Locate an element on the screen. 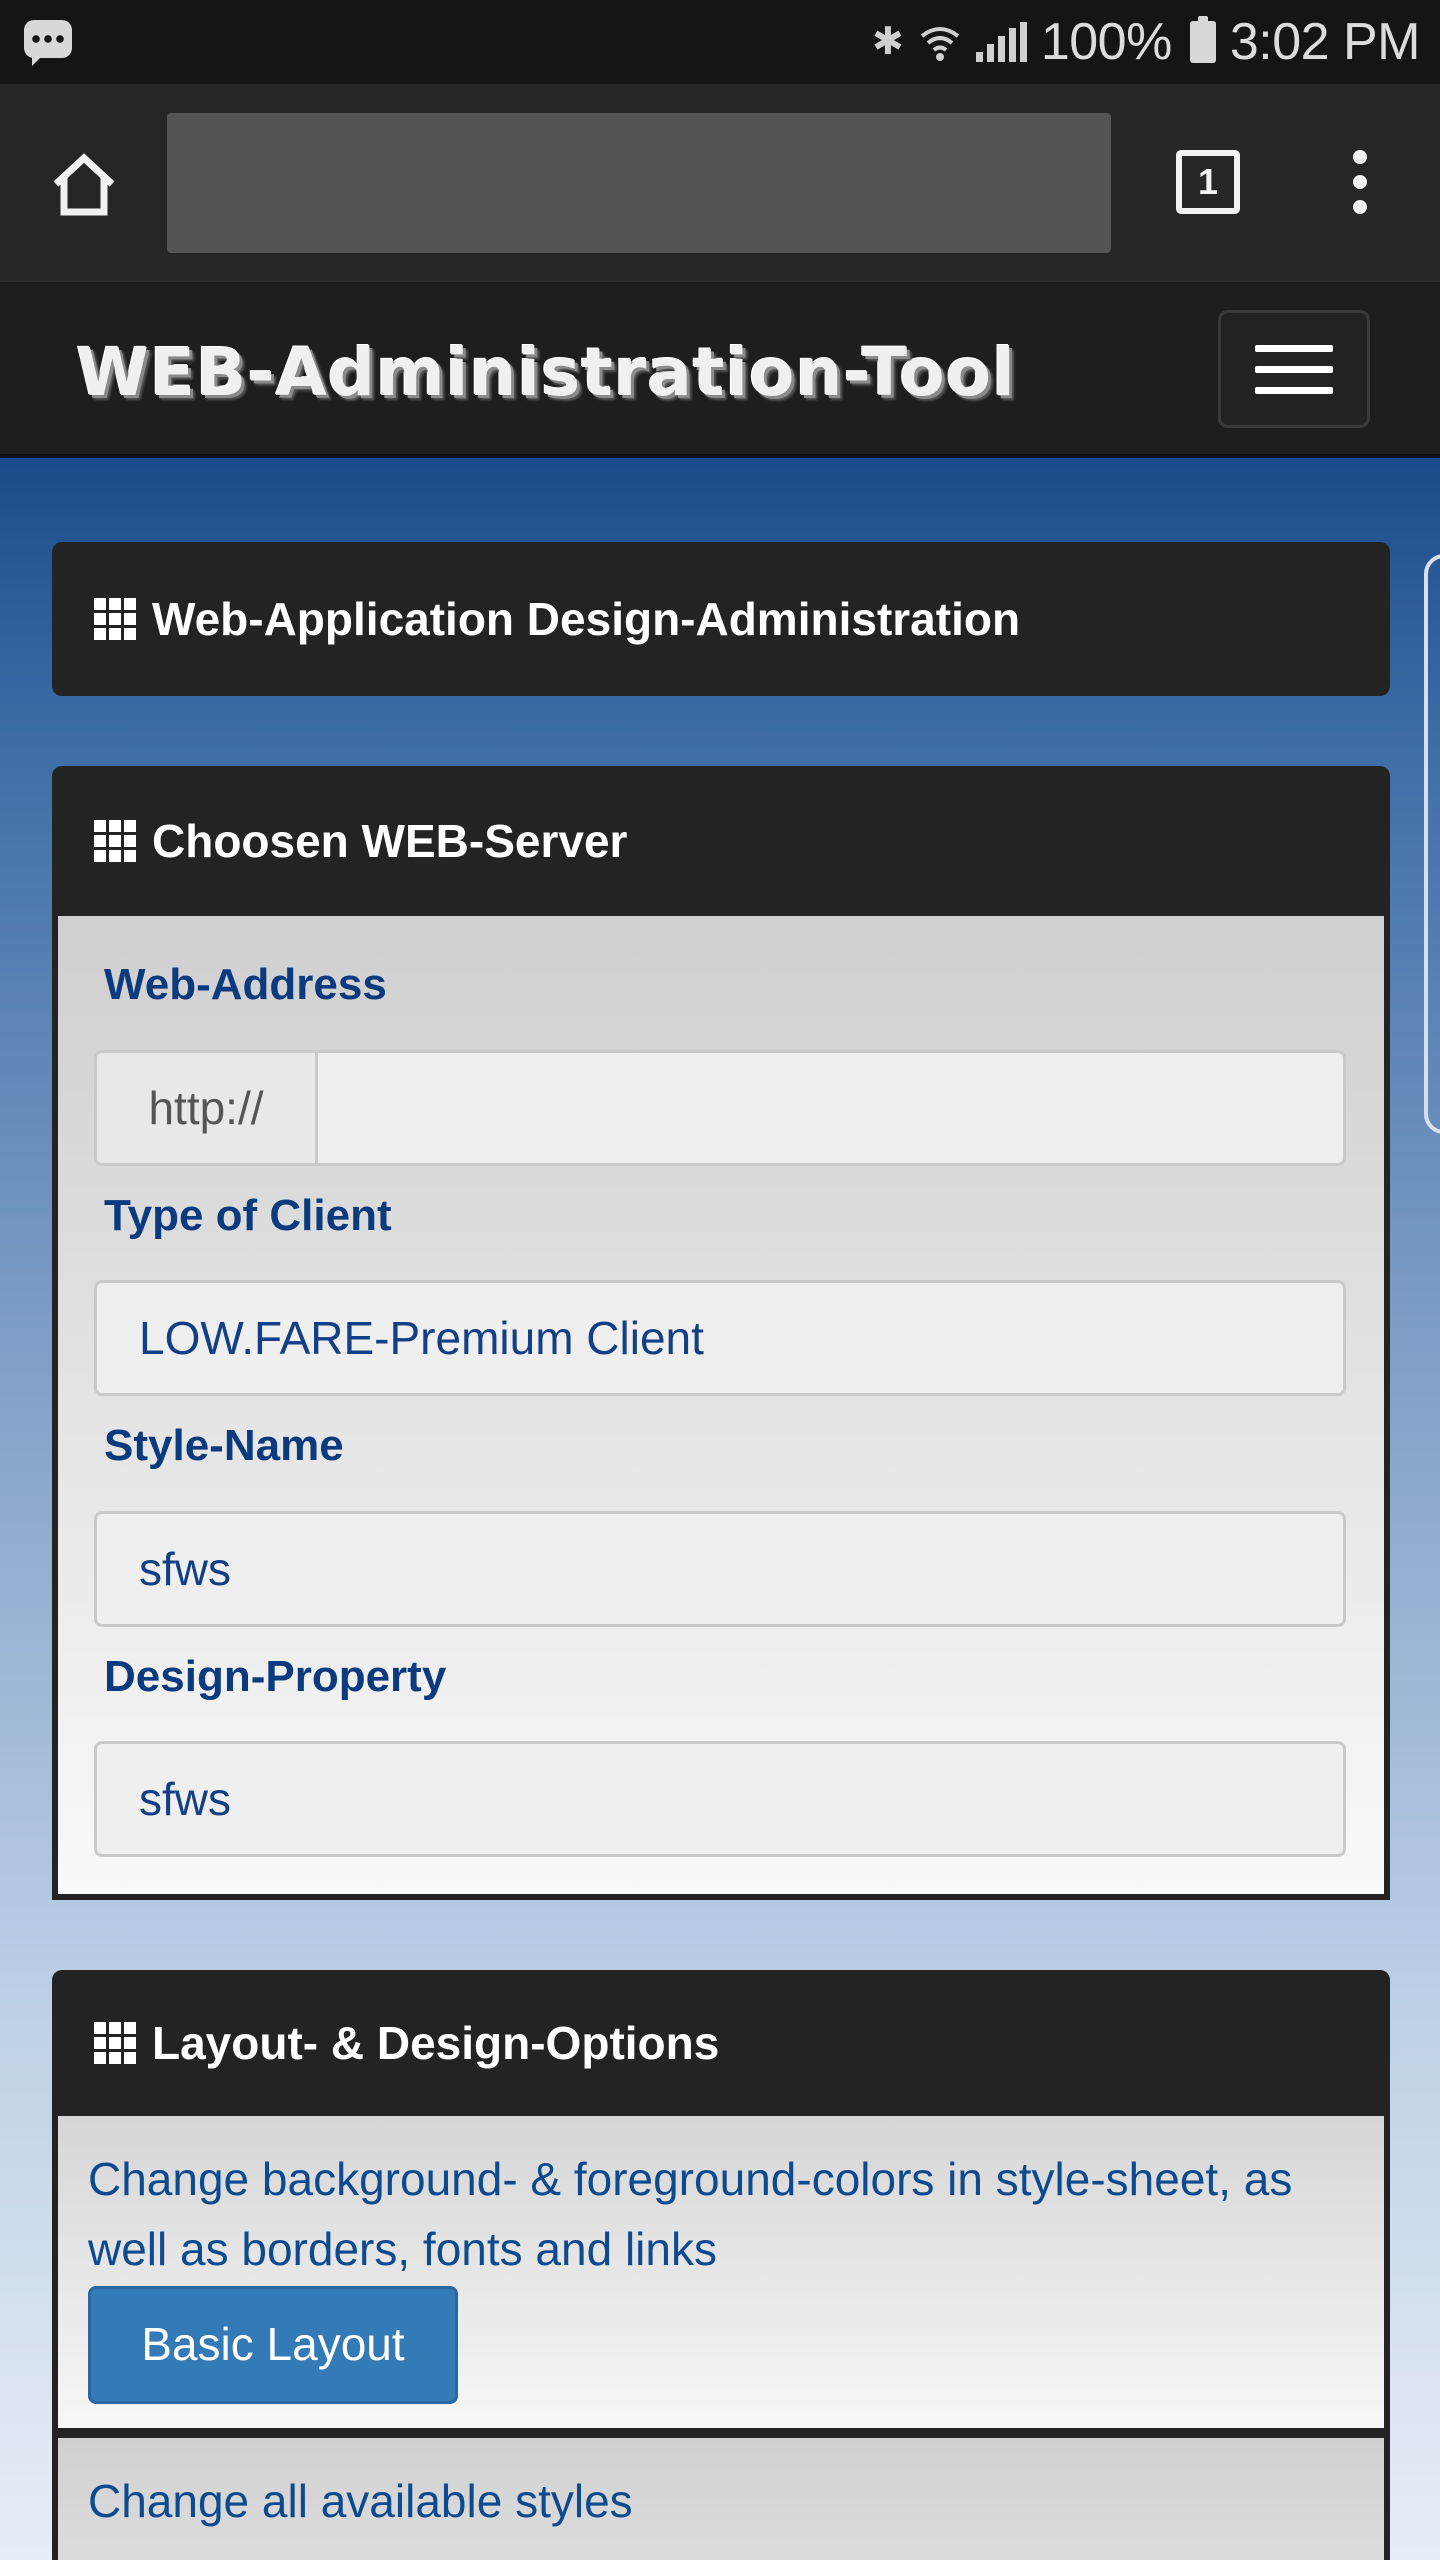 The image size is (1440, 2560). design-admin-header: Web-Application Design-Administration is located at coordinates (721, 619).